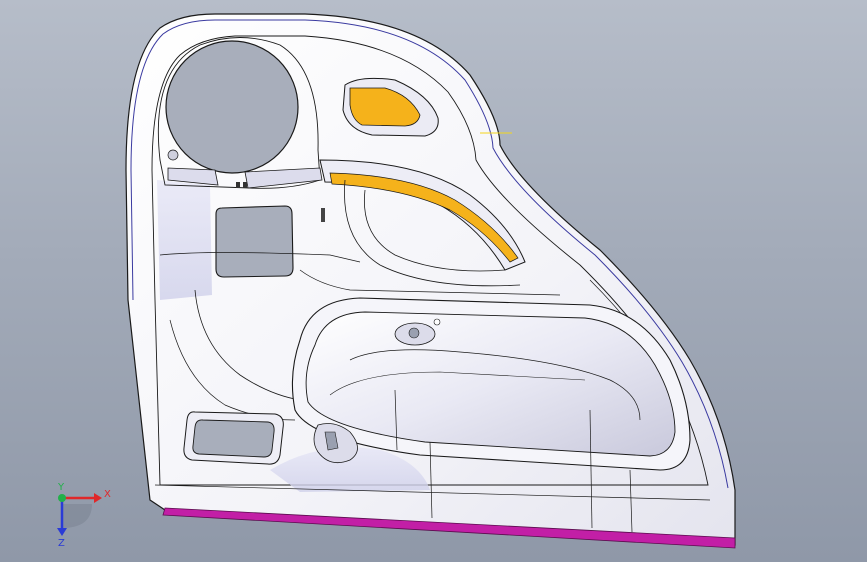 The height and width of the screenshot is (562, 867). What do you see at coordinates (61, 487) in the screenshot?
I see `y-axis-label: Y` at bounding box center [61, 487].